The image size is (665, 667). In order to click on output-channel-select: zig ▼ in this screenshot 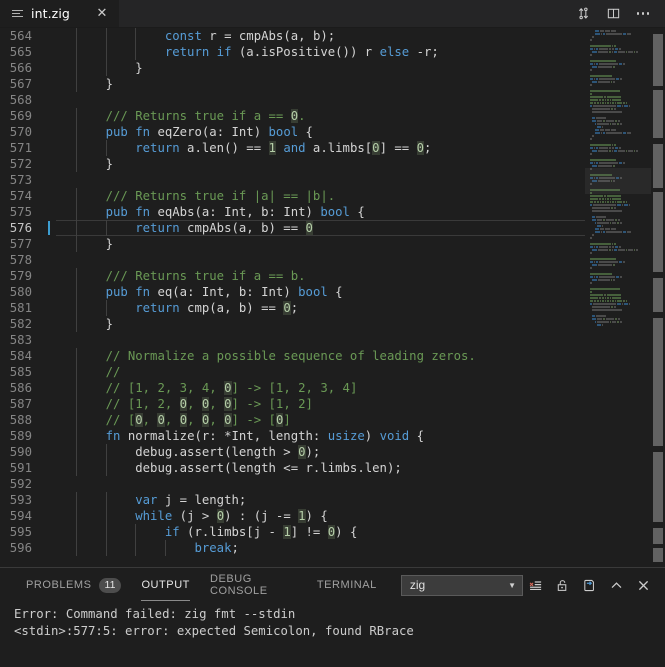, I will do `click(461, 585)`.